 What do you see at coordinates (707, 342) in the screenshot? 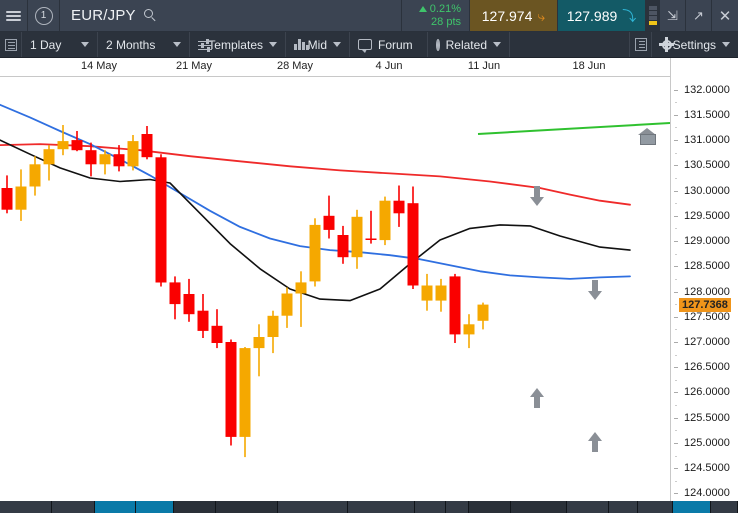
I see `price-axis-label: 127.0000` at bounding box center [707, 342].